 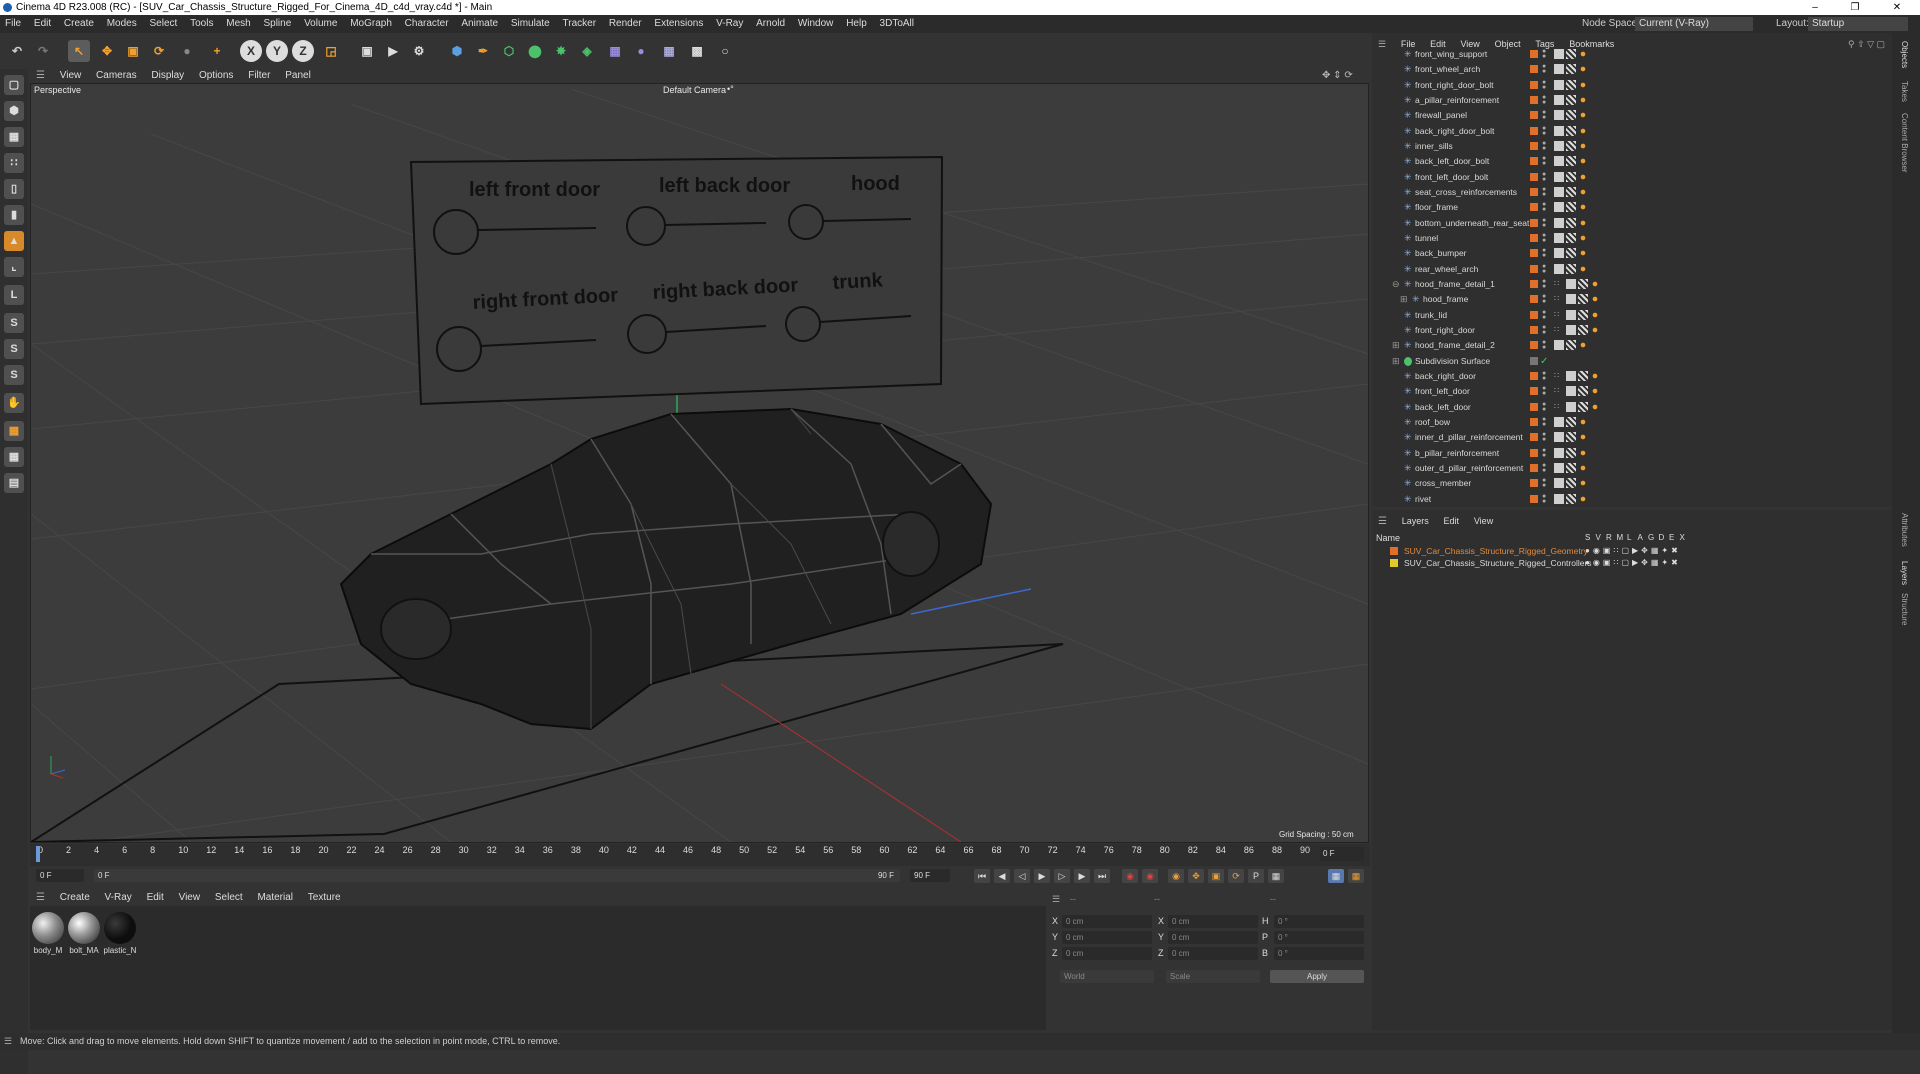 I want to click on material-swatch-plastic, so click(x=120, y=928).